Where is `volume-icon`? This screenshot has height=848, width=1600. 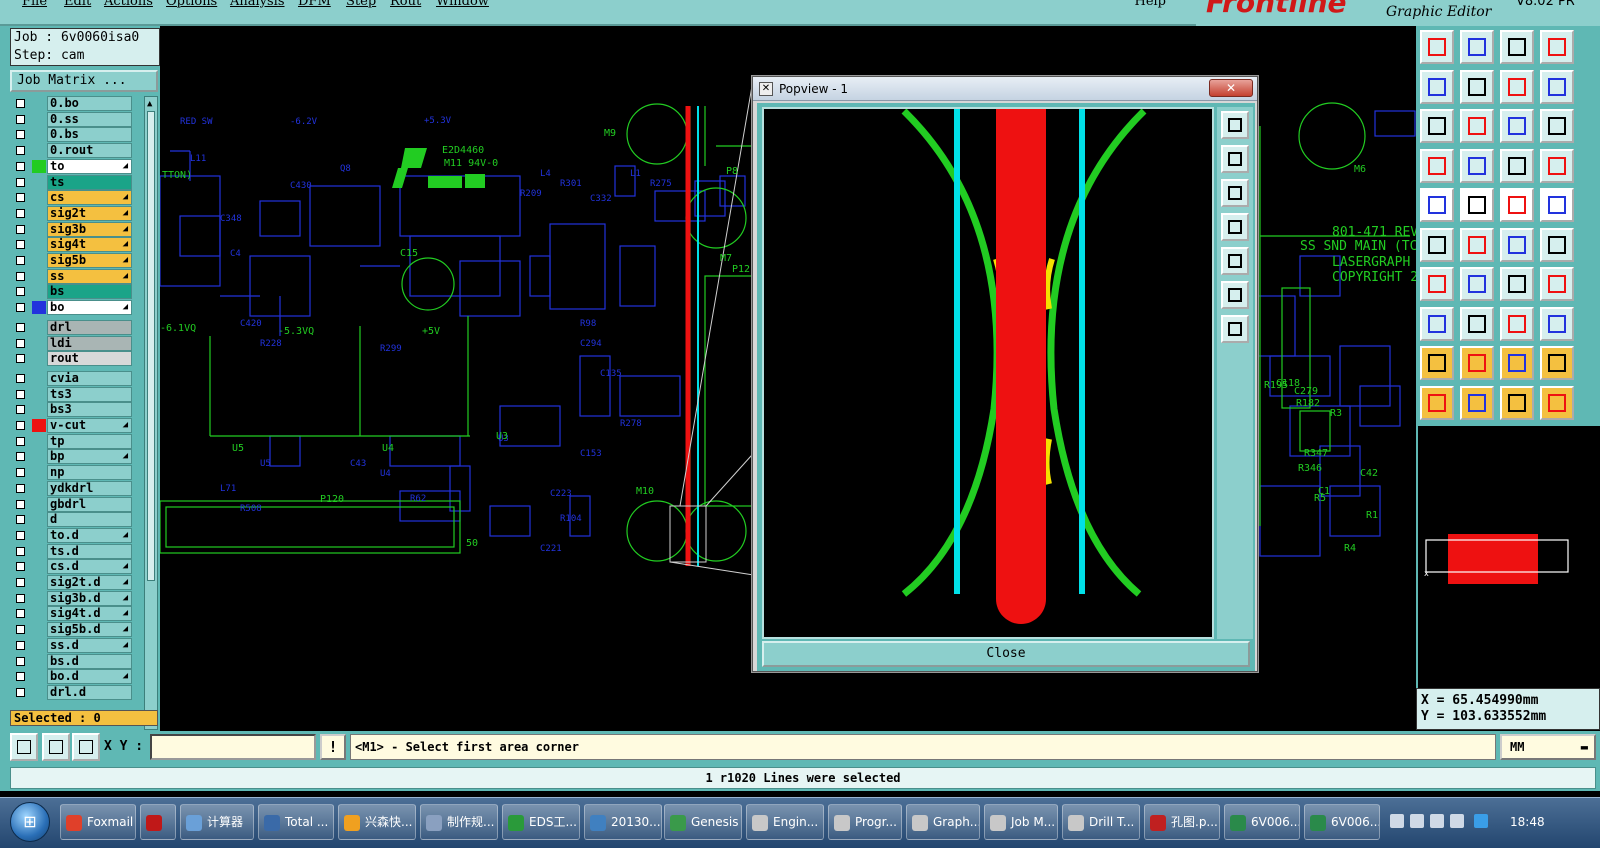 volume-icon is located at coordinates (1437, 821).